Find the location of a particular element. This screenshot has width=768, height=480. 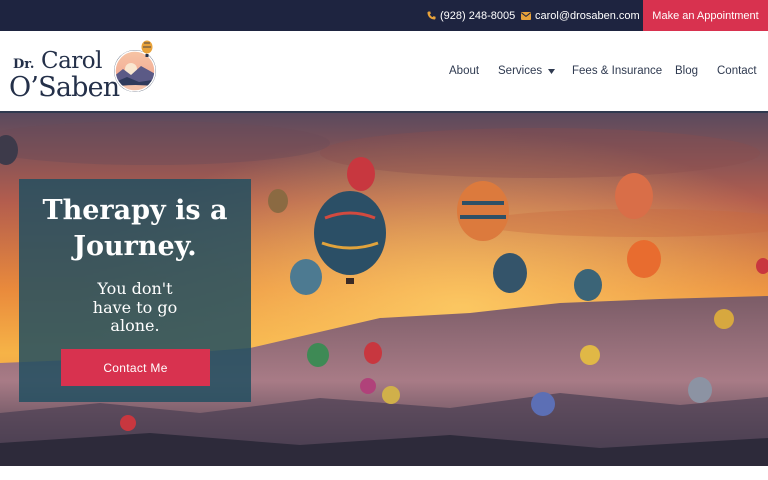

logo-last-name: O’Saben is located at coordinates (64, 87).